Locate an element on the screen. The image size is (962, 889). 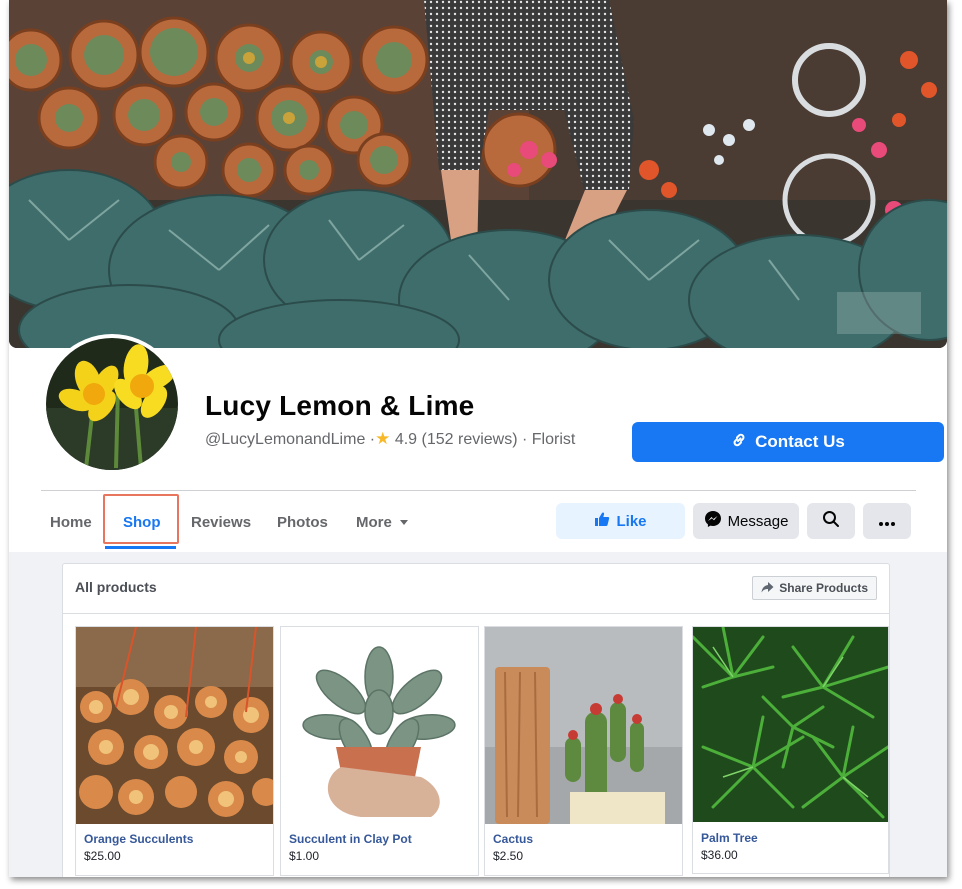
product-name: Orange Succulents is located at coordinates (138, 839).